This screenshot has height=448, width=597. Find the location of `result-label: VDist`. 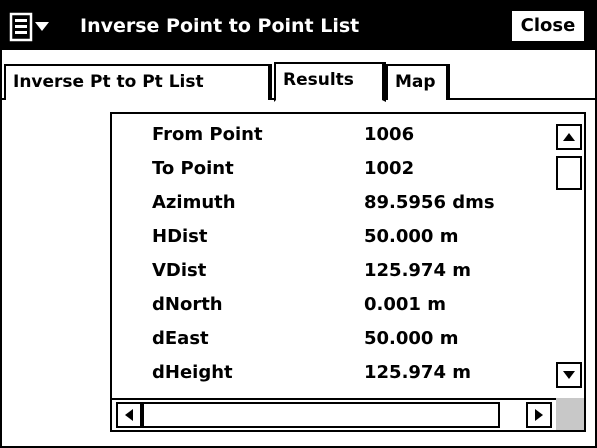

result-label: VDist is located at coordinates (179, 270).